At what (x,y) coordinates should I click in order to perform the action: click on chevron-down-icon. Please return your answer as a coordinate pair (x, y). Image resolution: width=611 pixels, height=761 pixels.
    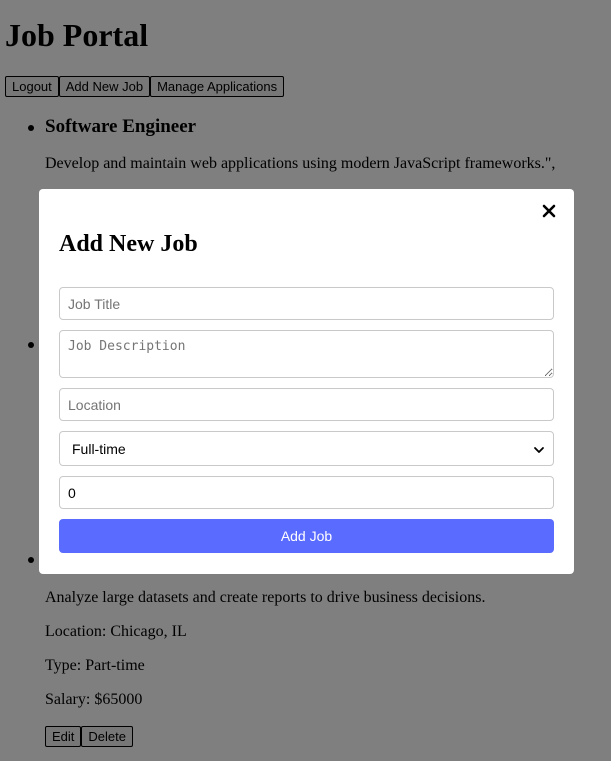
    Looking at the image, I should click on (539, 449).